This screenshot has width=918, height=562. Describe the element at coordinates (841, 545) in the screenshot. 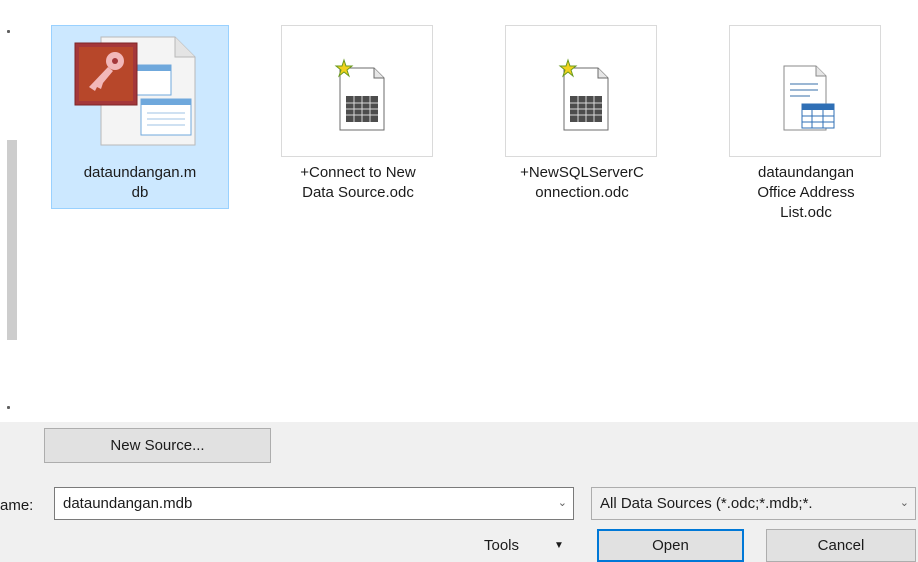

I see `cancel-button: Cancel` at that location.